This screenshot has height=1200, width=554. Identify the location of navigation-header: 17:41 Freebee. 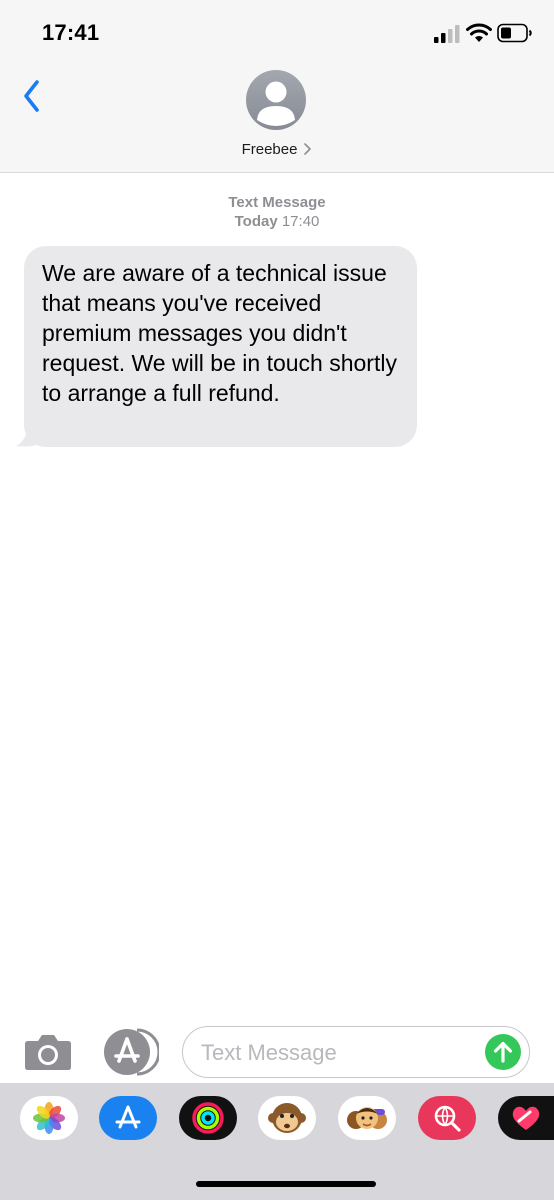
(277, 86).